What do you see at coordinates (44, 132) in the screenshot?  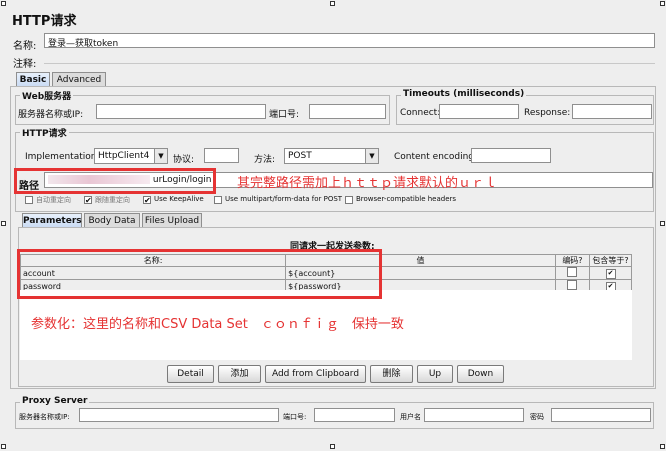 I see `http-request-title: HTTP请求` at bounding box center [44, 132].